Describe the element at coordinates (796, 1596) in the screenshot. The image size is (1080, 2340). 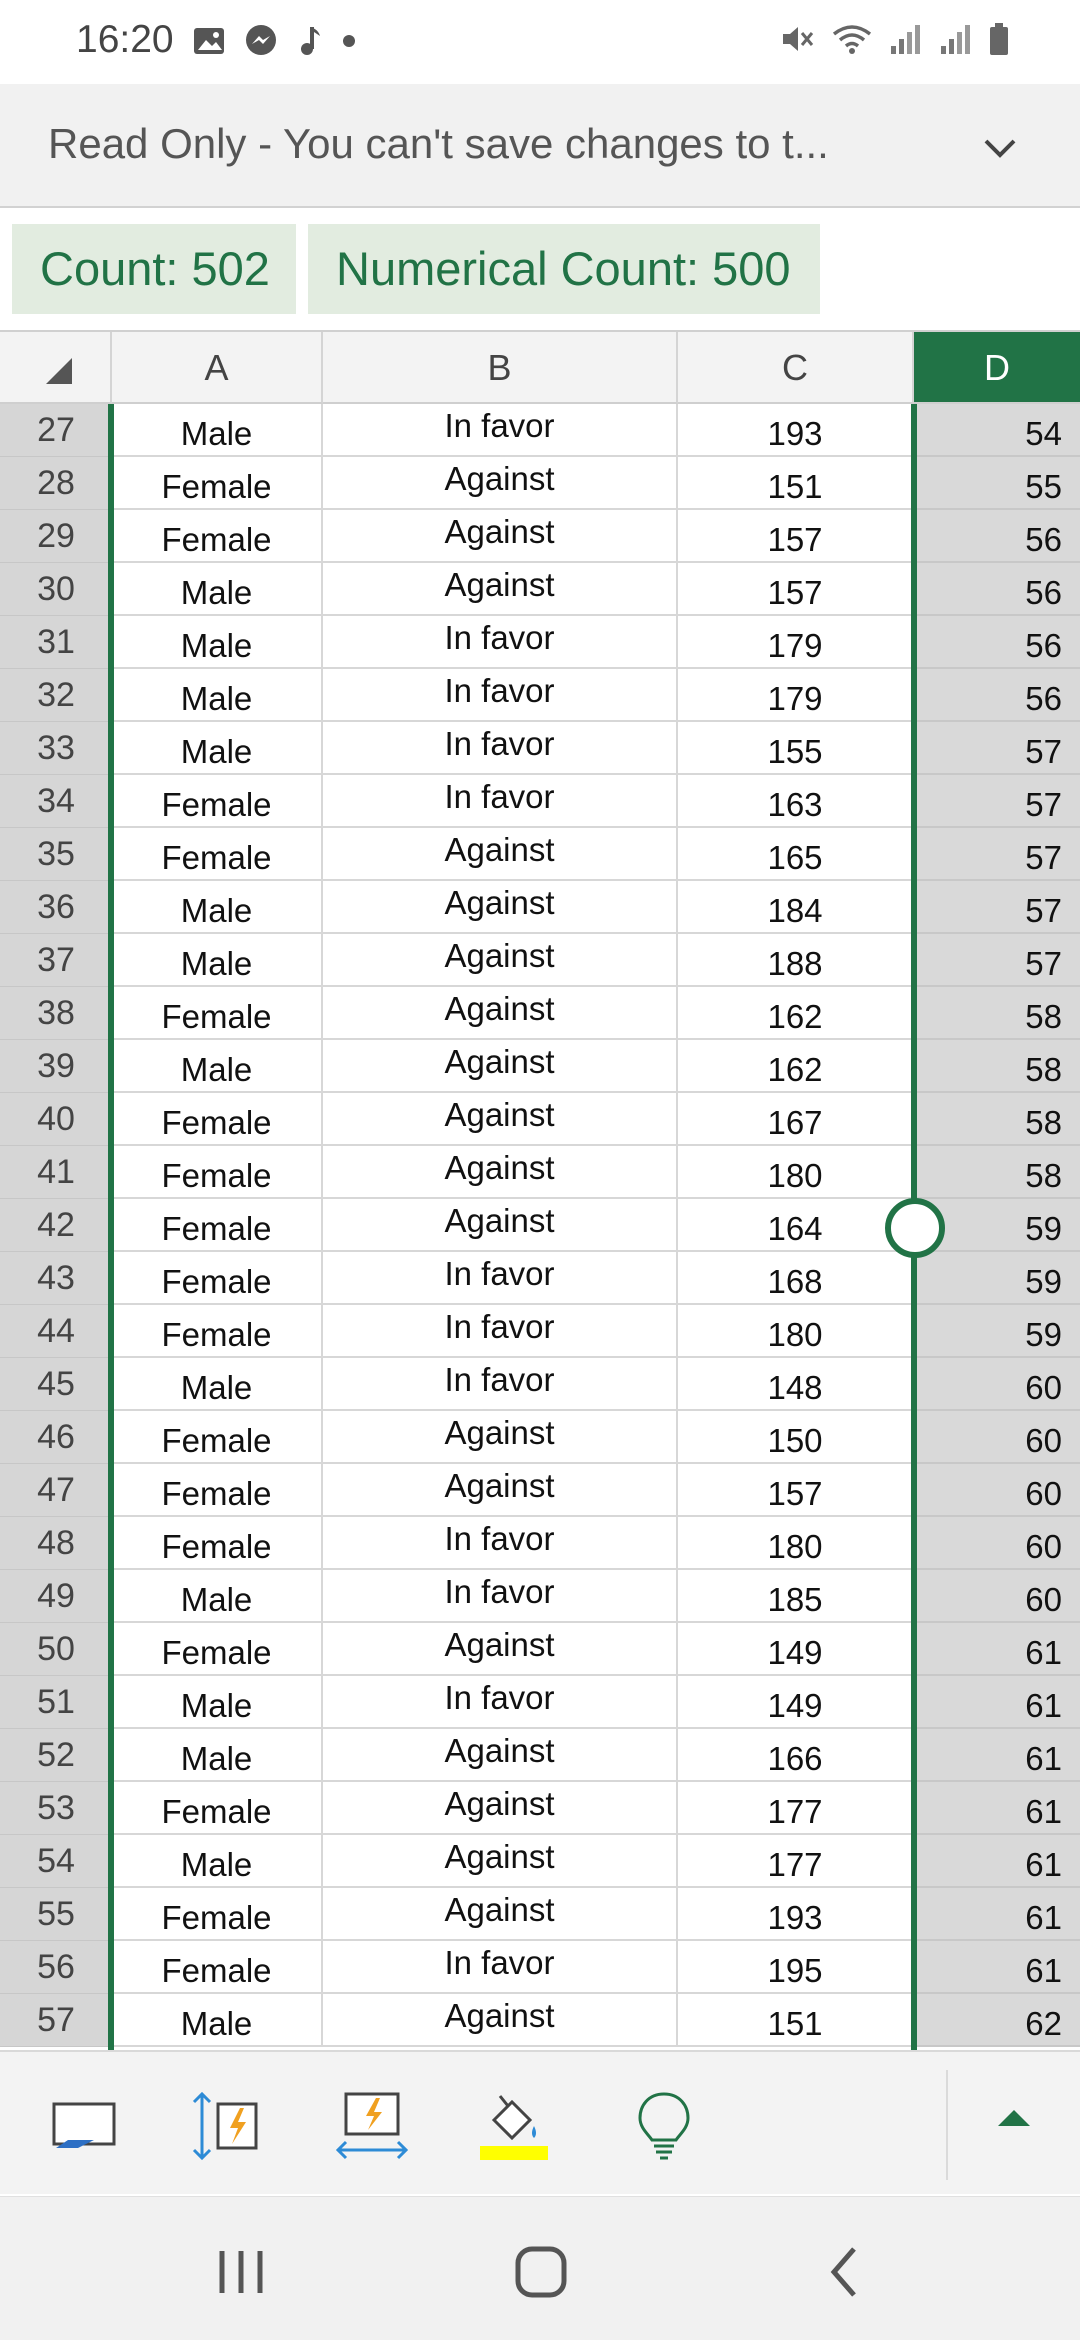
I see `cell-c: 185` at that location.